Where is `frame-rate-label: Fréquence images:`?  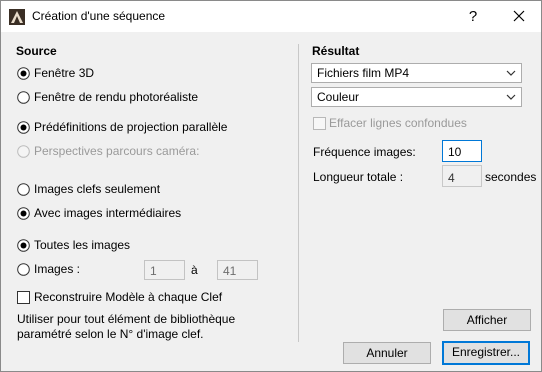
frame-rate-label: Fréquence images: is located at coordinates (364, 152).